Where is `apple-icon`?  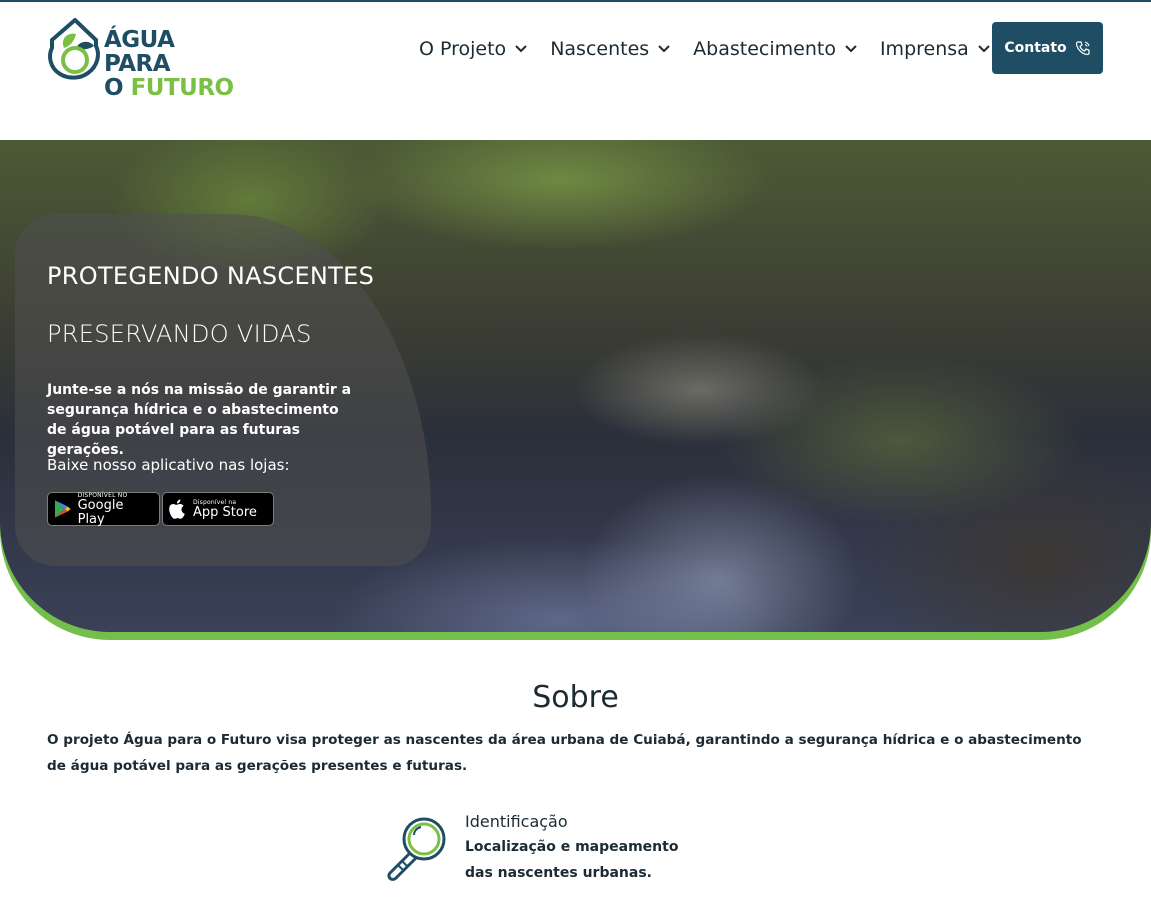
apple-icon is located at coordinates (177, 509).